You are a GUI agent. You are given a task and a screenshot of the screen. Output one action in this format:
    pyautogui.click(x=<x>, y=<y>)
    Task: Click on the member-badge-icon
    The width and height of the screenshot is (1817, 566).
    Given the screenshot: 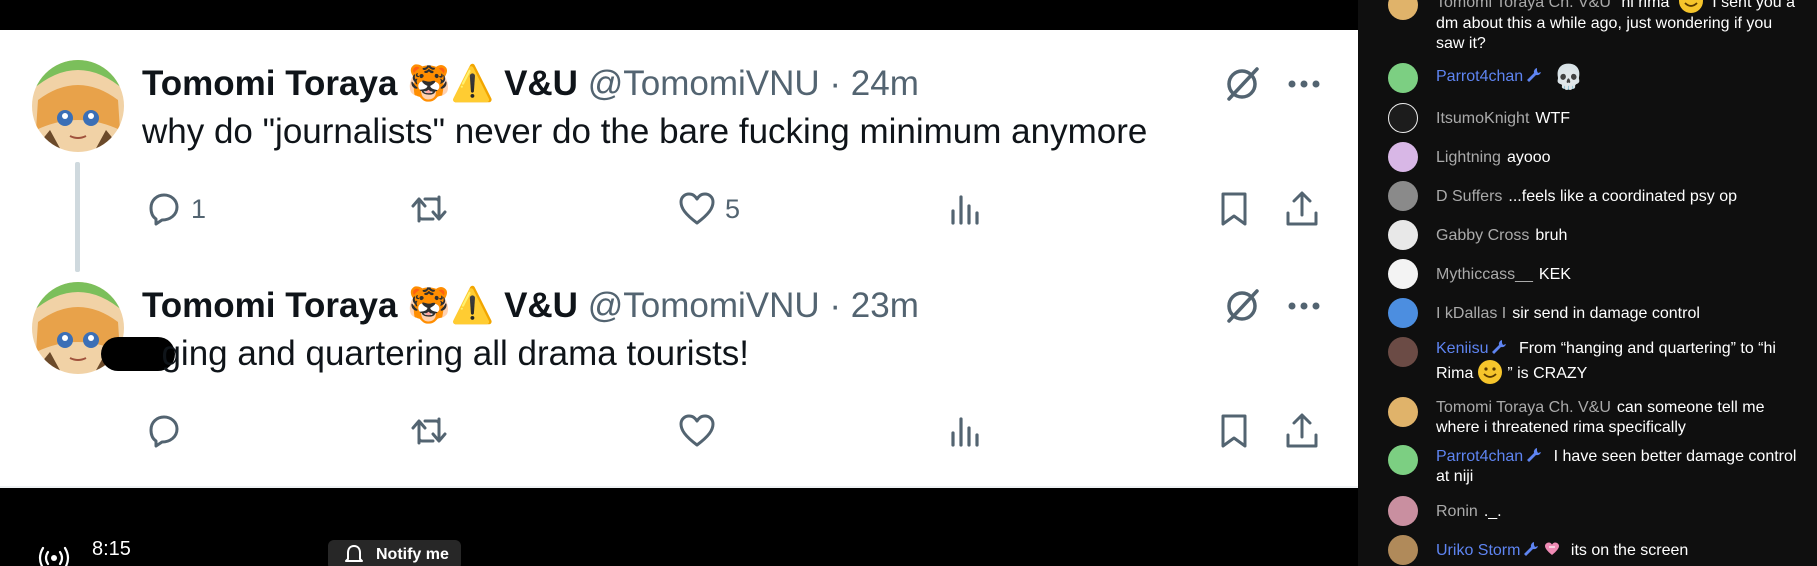 What is the action you would take?
    pyautogui.click(x=1552, y=548)
    